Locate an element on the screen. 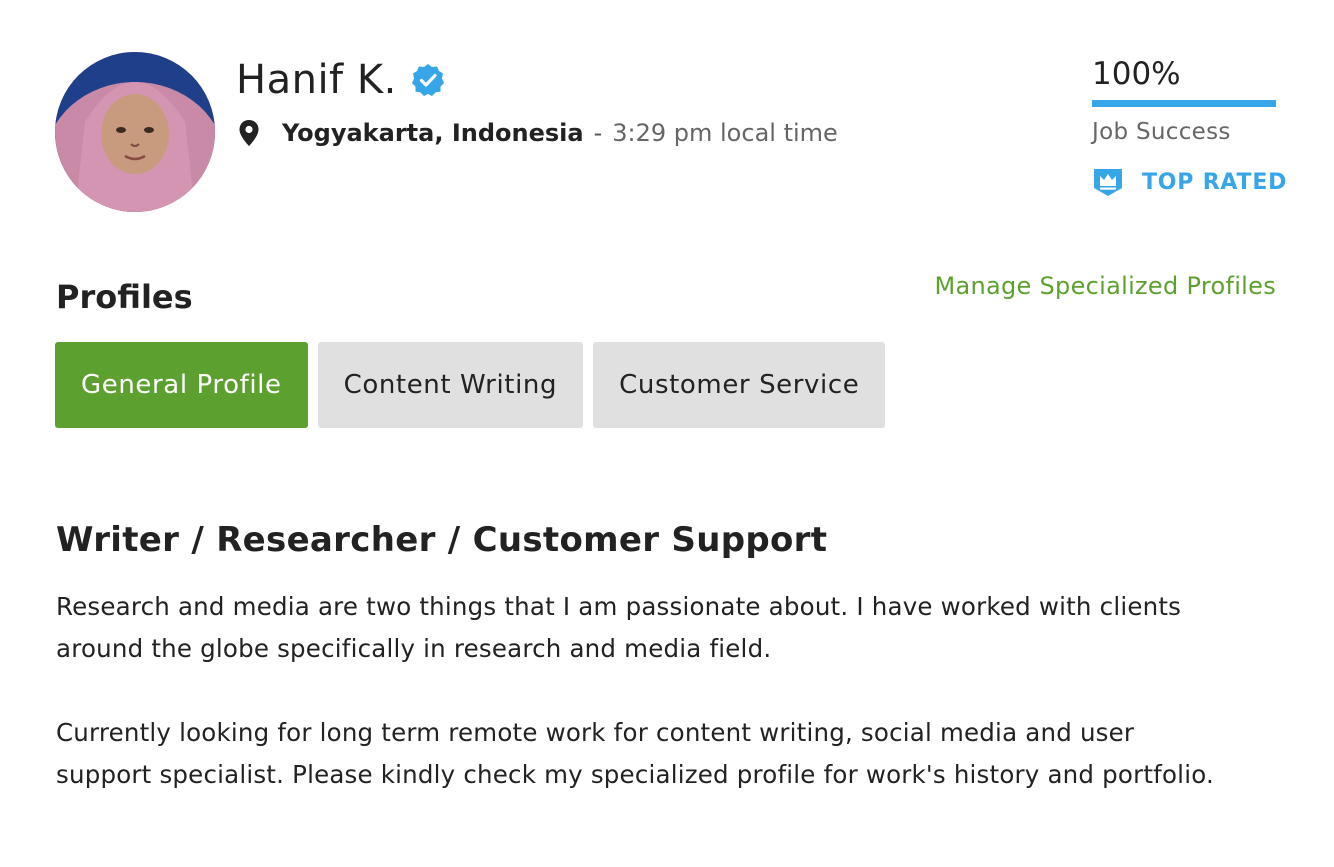  job-success-bar-fill is located at coordinates (1184, 103).